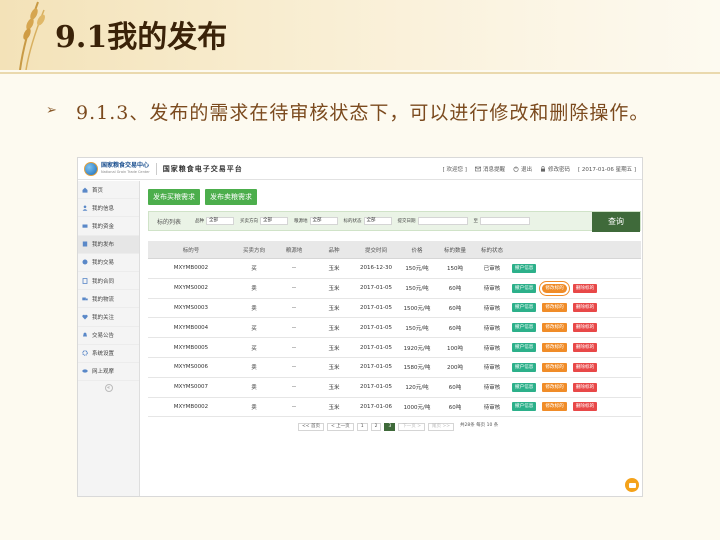  What do you see at coordinates (575, 268) in the screenshot?
I see `cell-actions: 撤户信息` at bounding box center [575, 268].